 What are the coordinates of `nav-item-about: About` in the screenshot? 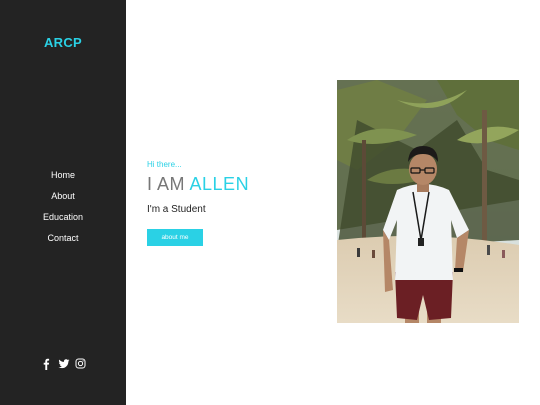 It's located at (63, 199).